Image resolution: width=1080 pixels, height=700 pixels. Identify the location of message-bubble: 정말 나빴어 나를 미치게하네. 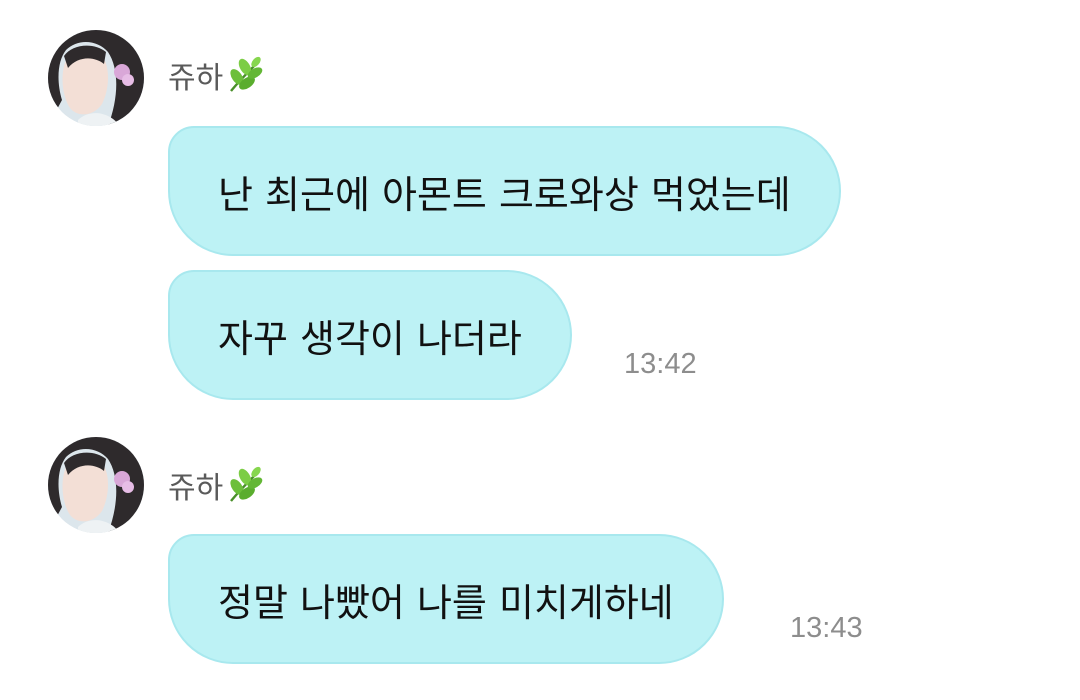
(446, 599).